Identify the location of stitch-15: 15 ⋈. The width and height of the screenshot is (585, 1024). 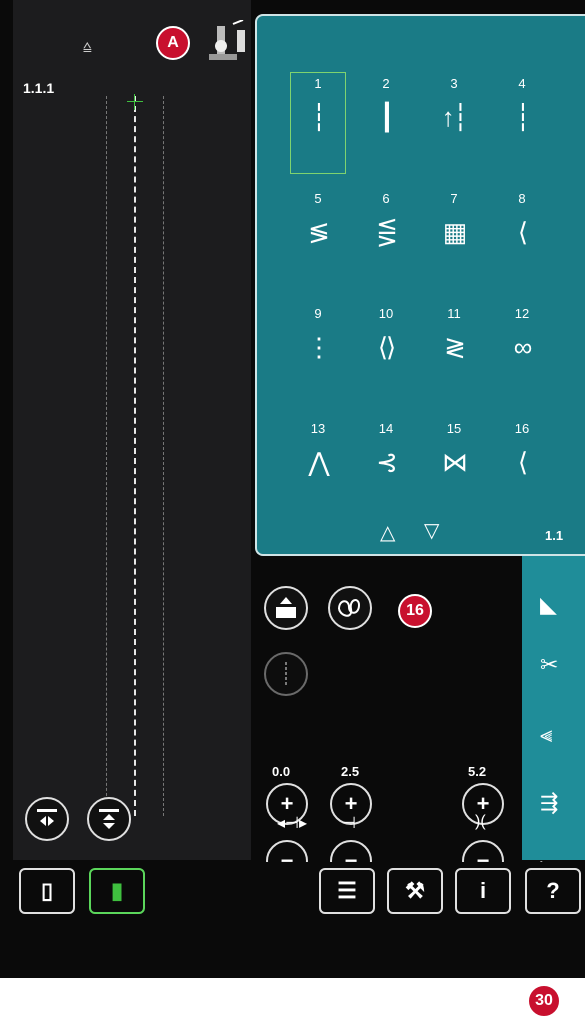
(454, 471).